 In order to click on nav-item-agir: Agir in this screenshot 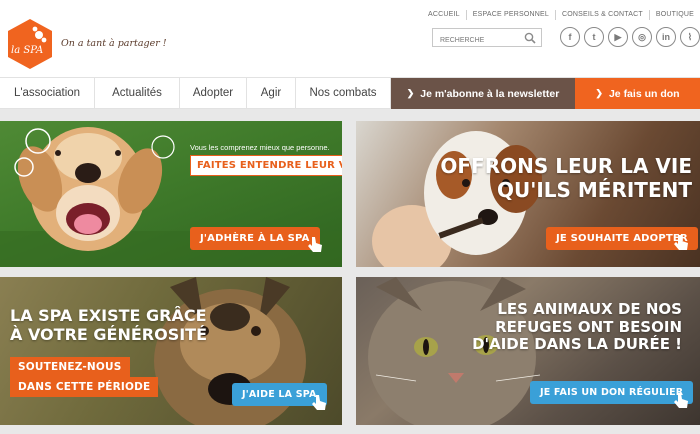, I will do `click(271, 93)`.